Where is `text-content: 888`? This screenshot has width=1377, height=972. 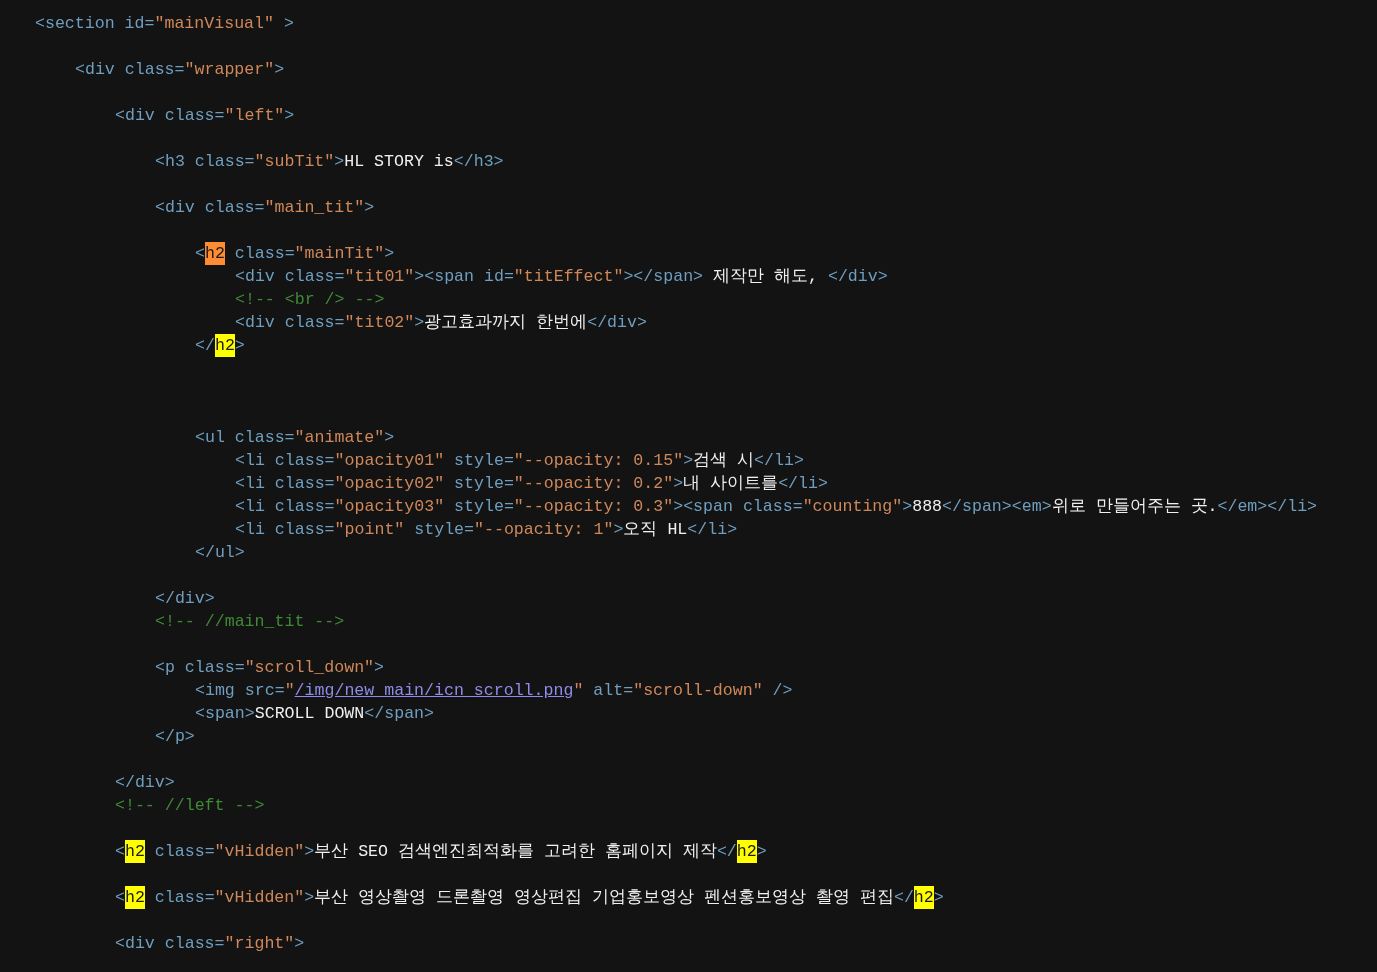 text-content: 888 is located at coordinates (927, 507).